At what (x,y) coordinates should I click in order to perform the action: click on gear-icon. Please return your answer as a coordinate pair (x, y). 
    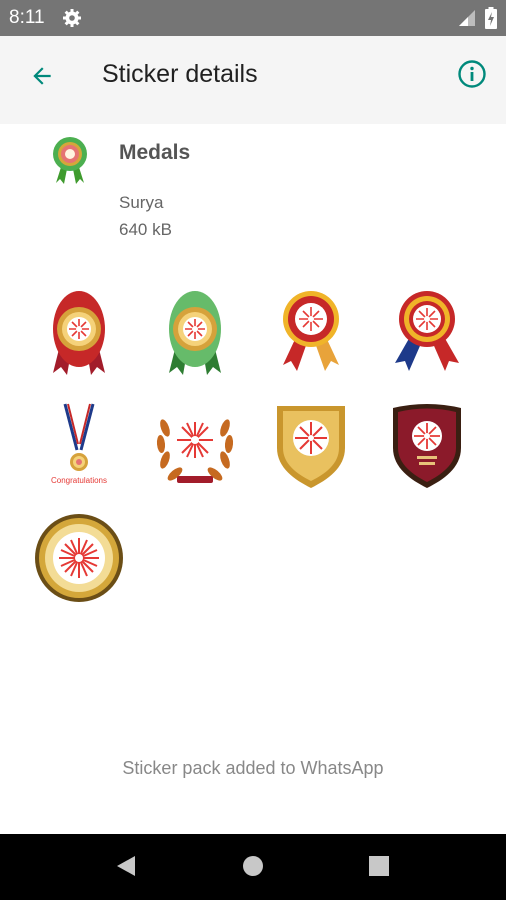
    Looking at the image, I should click on (72, 20).